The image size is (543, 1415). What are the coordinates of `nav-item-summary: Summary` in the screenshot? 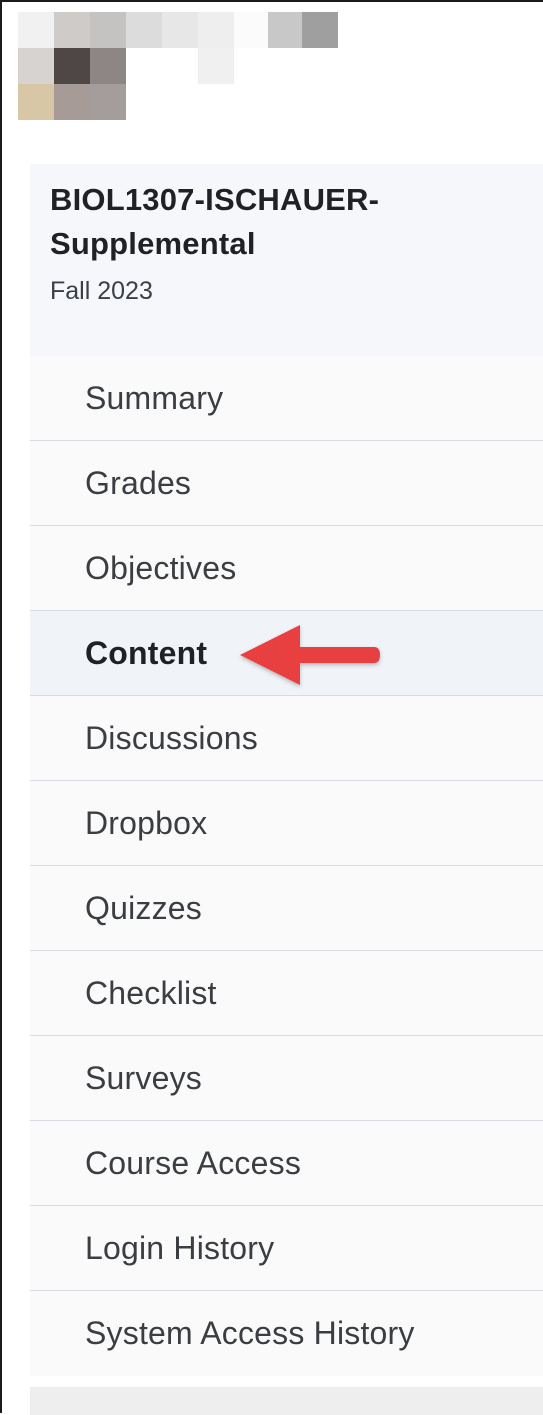 It's located at (286, 398).